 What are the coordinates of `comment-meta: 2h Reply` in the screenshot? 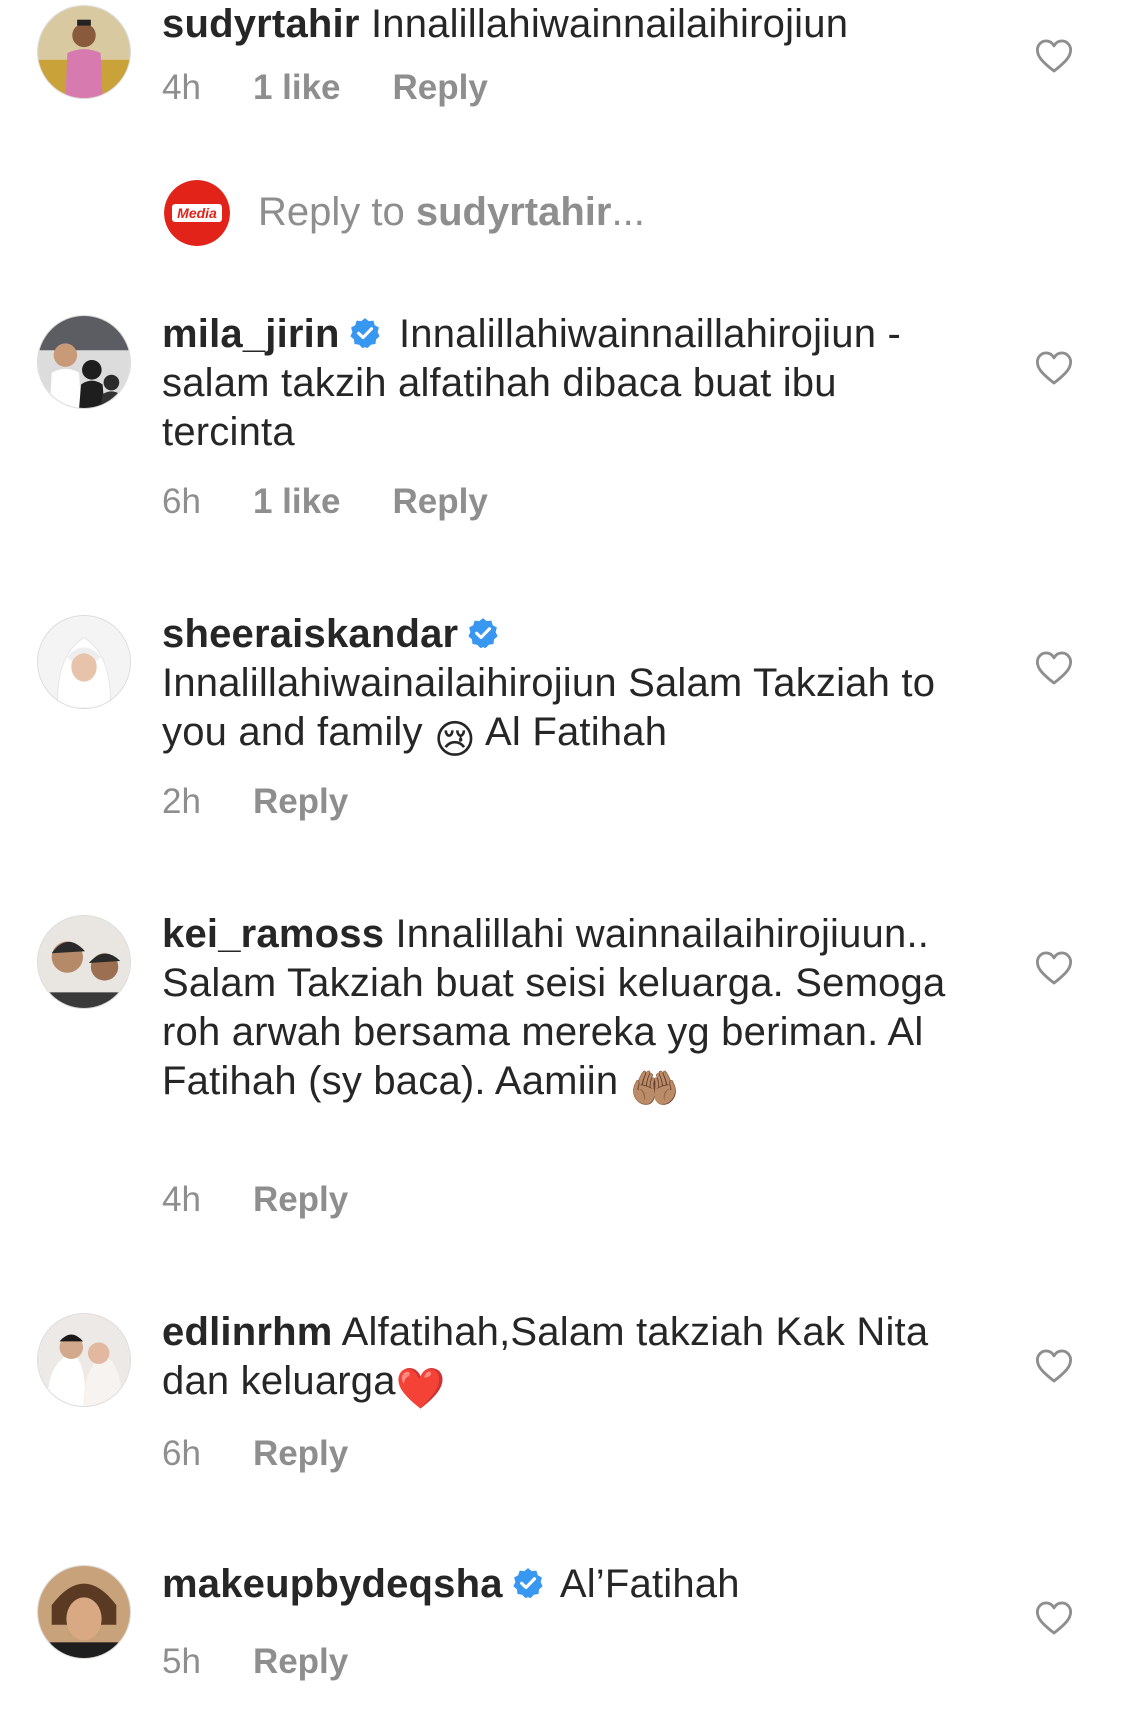 It's located at (255, 802).